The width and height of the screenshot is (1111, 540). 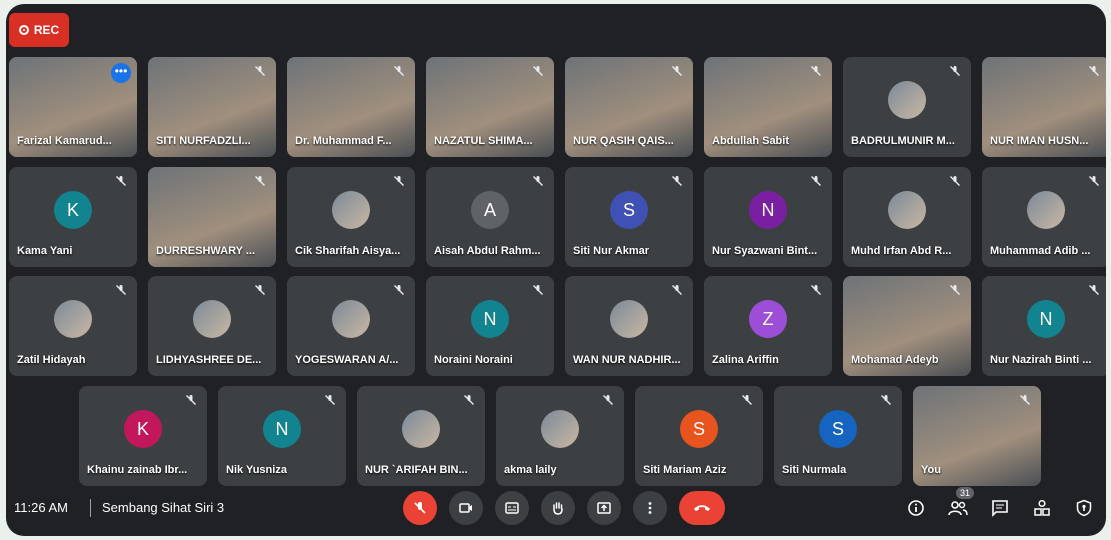 I want to click on participant-tile: Zatil Hidayah, so click(x=73, y=326).